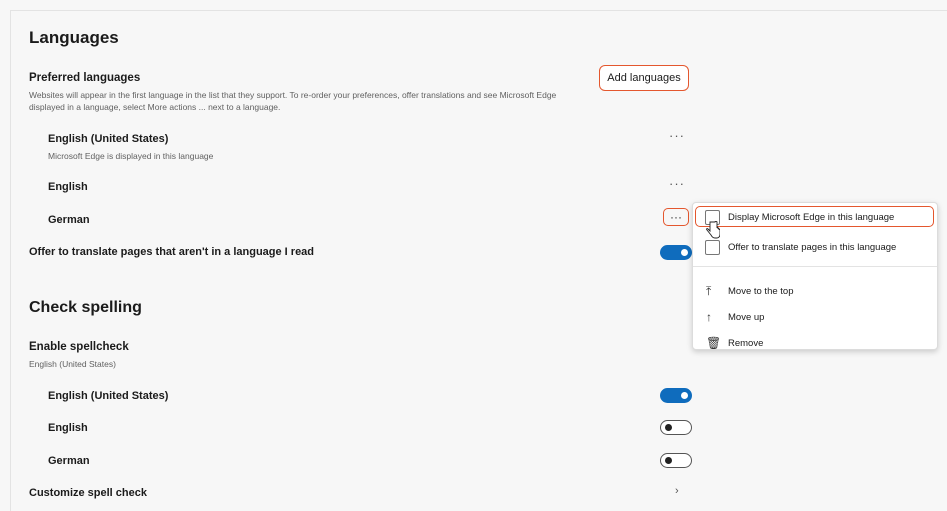 This screenshot has width=947, height=511. What do you see at coordinates (709, 317) in the screenshot?
I see `arrow-up-icon: ↑` at bounding box center [709, 317].